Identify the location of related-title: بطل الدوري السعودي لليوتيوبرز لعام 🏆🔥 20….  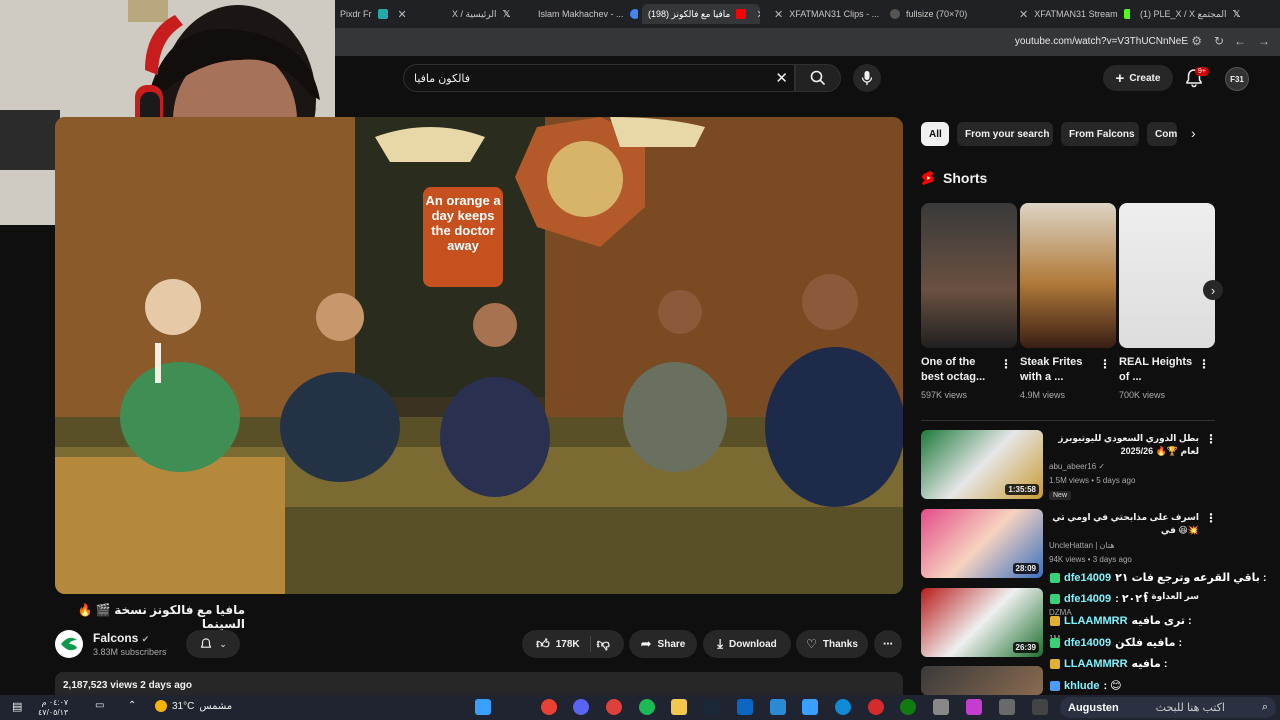
(1124, 445).